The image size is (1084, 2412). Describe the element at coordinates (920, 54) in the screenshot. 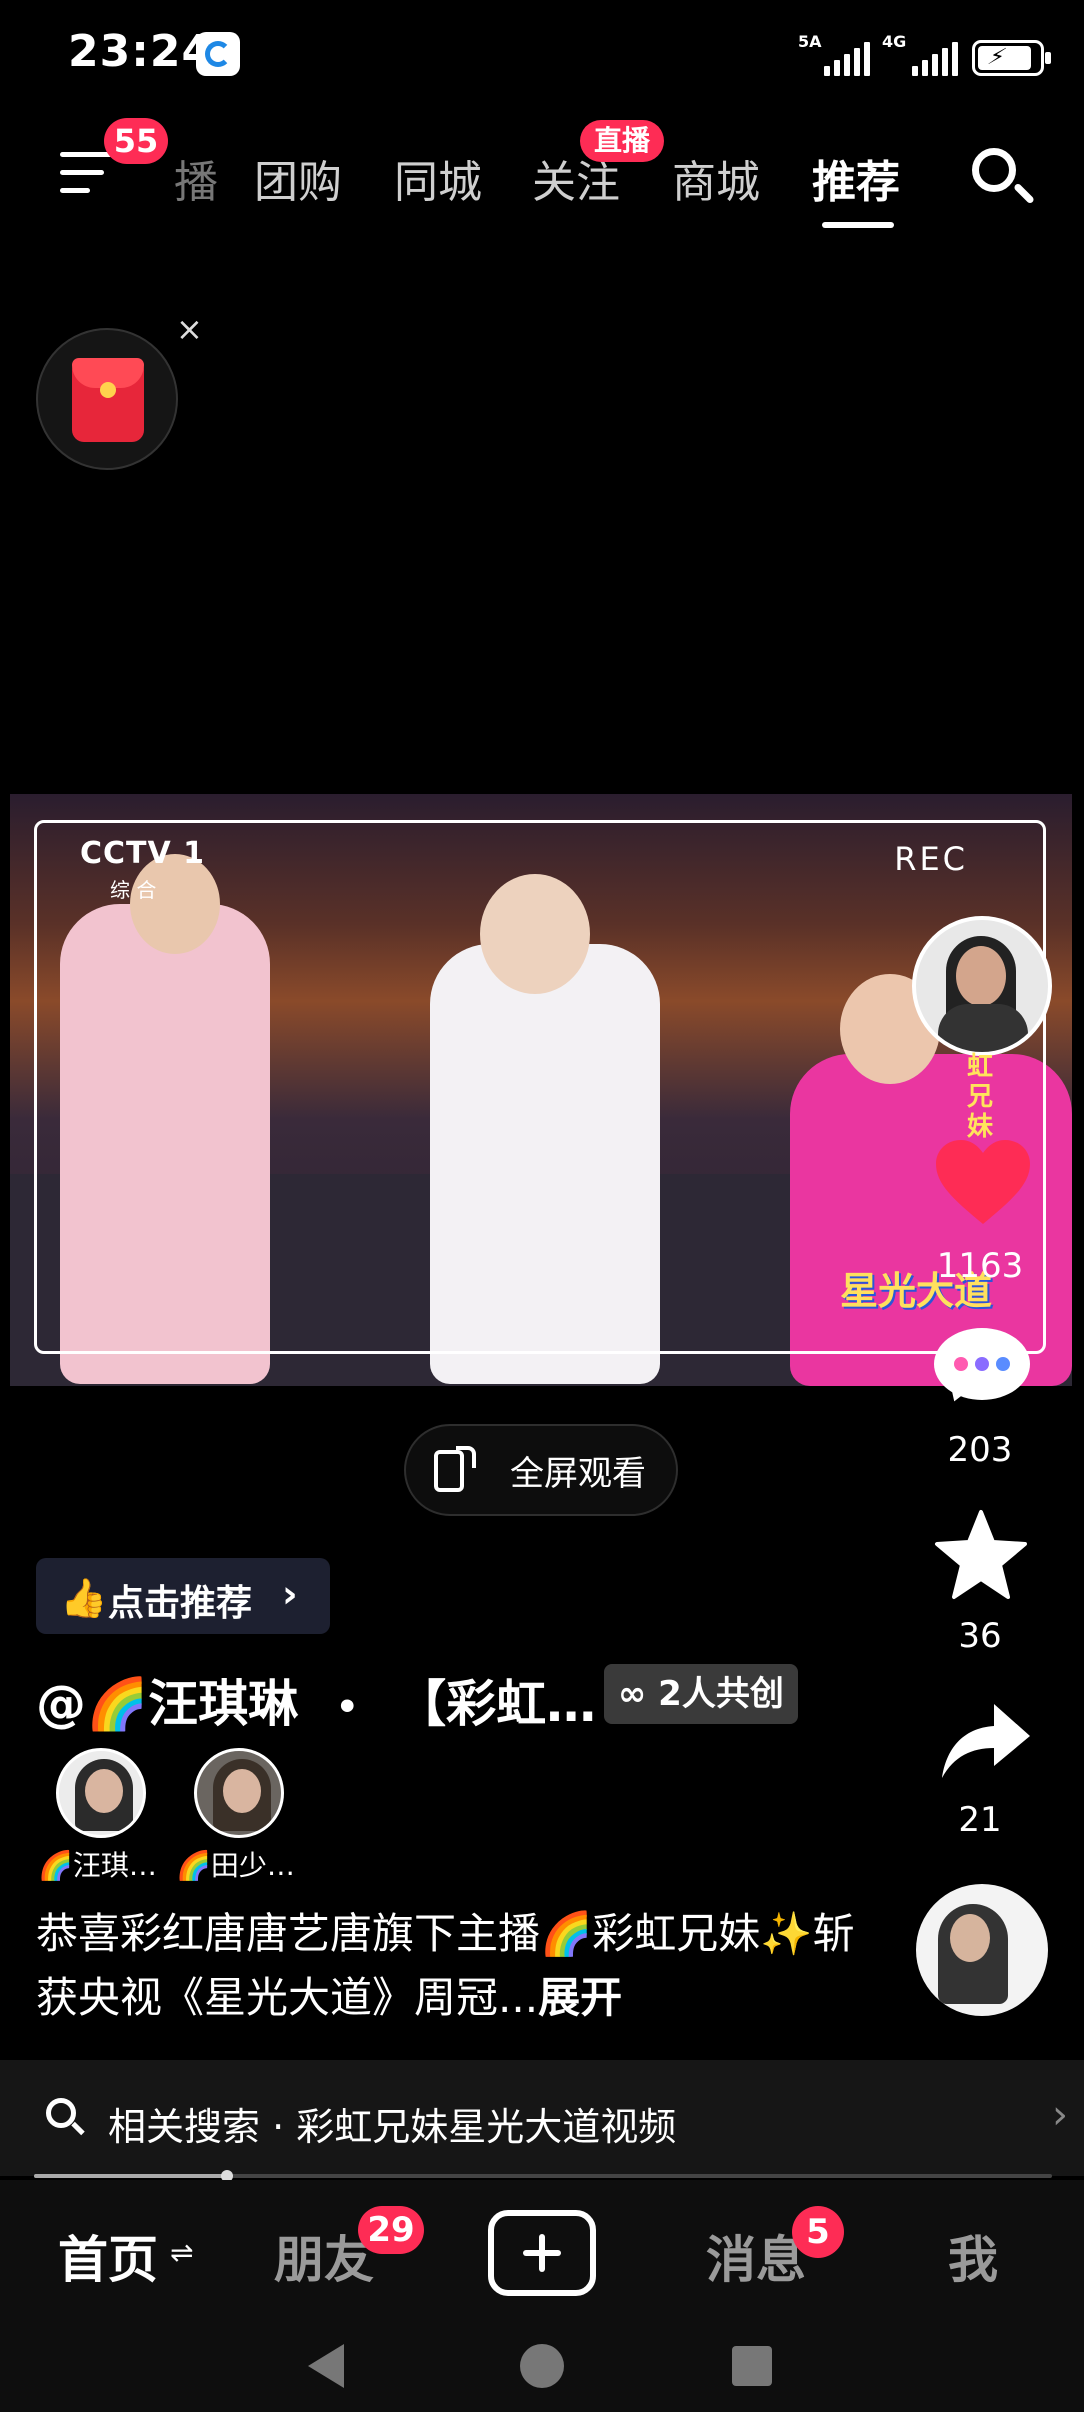

I see `signal-4g-icon: 4G` at that location.